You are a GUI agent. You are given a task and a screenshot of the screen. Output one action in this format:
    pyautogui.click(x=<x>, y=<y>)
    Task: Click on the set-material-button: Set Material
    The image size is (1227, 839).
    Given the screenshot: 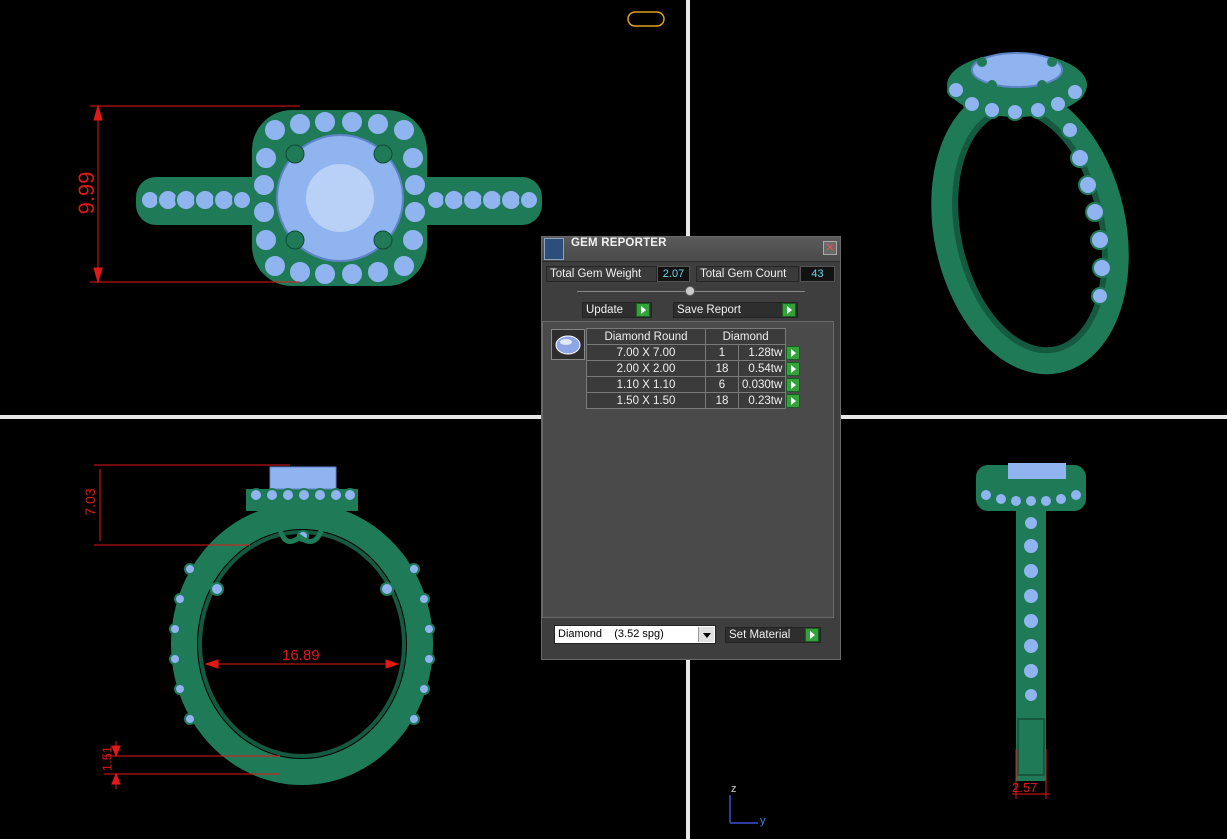 What is the action you would take?
    pyautogui.click(x=773, y=635)
    